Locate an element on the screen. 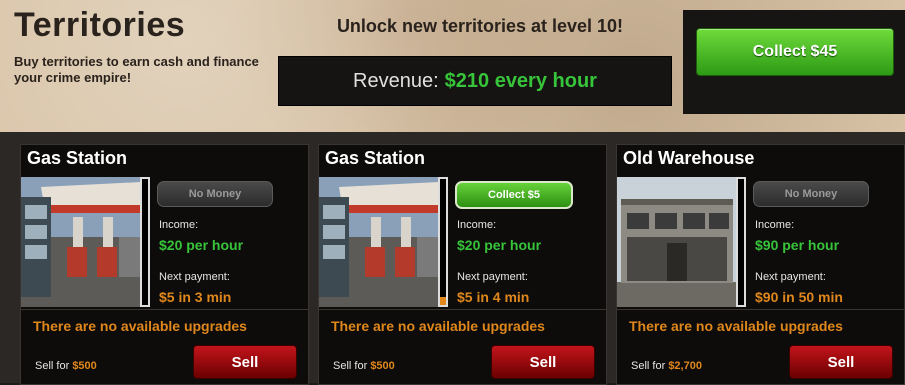 This screenshot has height=385, width=905. next-payment-value: $5 in 3 min is located at coordinates (195, 297).